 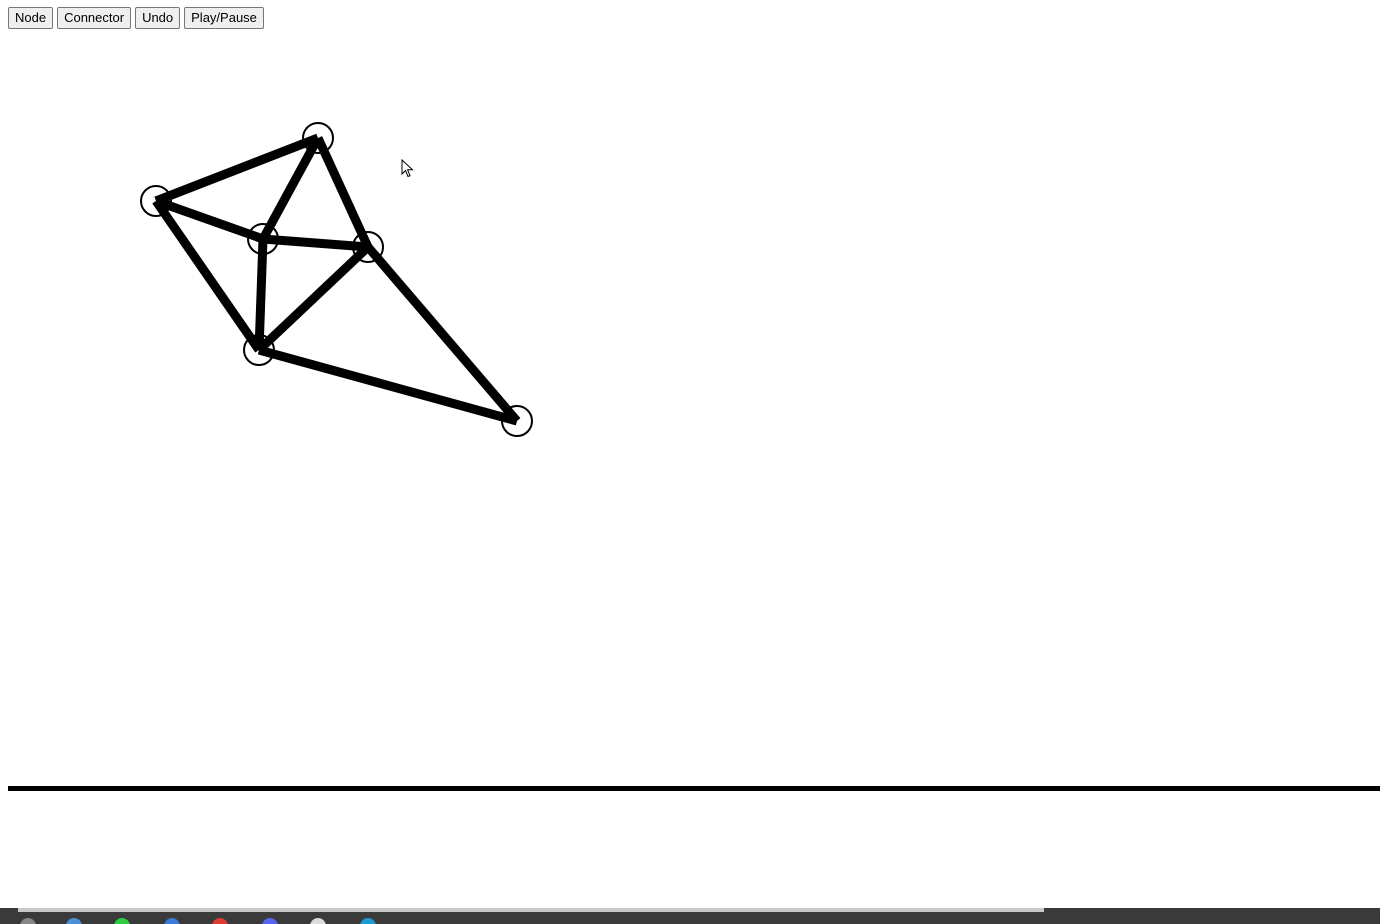 What do you see at coordinates (407, 168) in the screenshot?
I see `mouse-cursor-icon` at bounding box center [407, 168].